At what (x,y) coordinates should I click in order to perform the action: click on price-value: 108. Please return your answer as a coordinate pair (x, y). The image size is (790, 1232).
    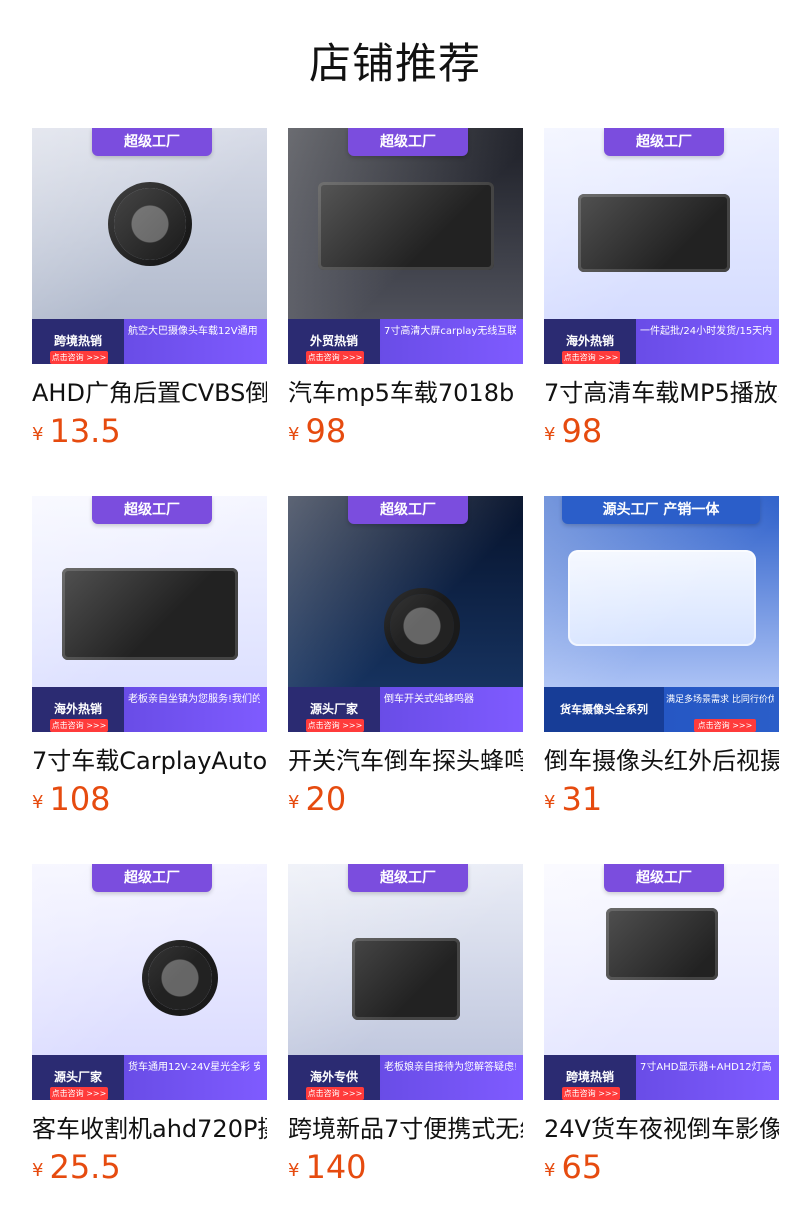
    Looking at the image, I should click on (80, 799).